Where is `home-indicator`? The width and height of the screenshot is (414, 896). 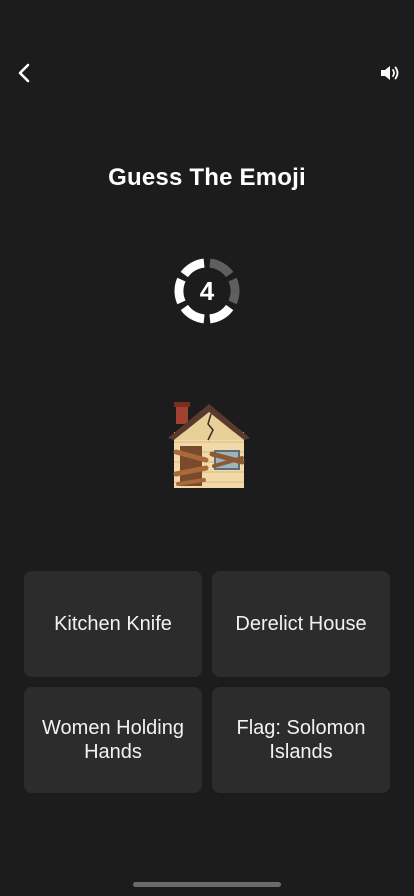
home-indicator is located at coordinates (207, 884).